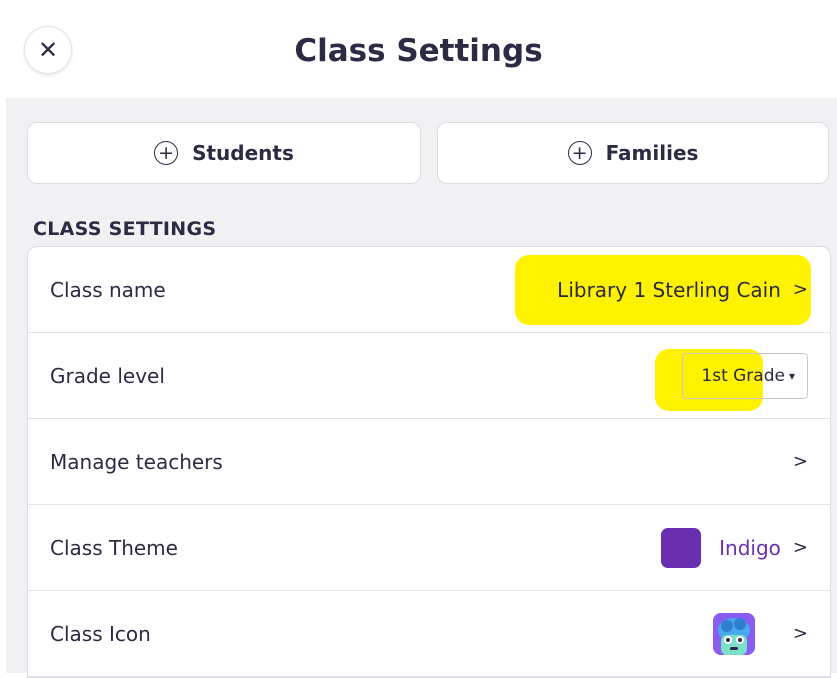 This screenshot has height=678, width=837. I want to click on page-title: Class Settings, so click(418, 51).